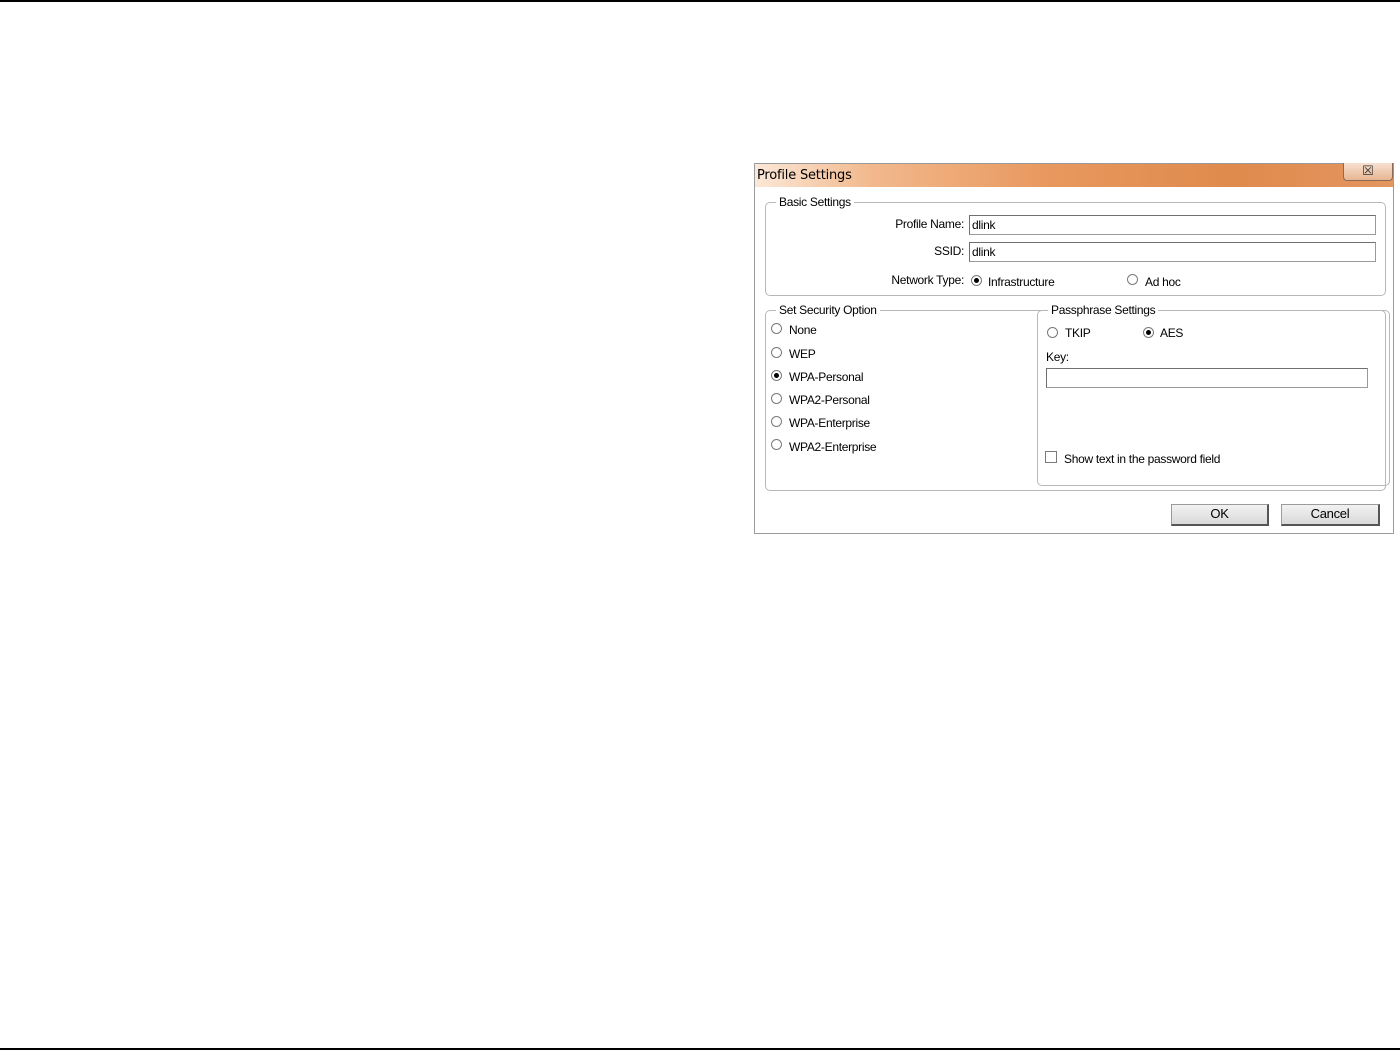 The image size is (1400, 1051). What do you see at coordinates (700, 1049) in the screenshot?
I see `page-bottom-rule` at bounding box center [700, 1049].